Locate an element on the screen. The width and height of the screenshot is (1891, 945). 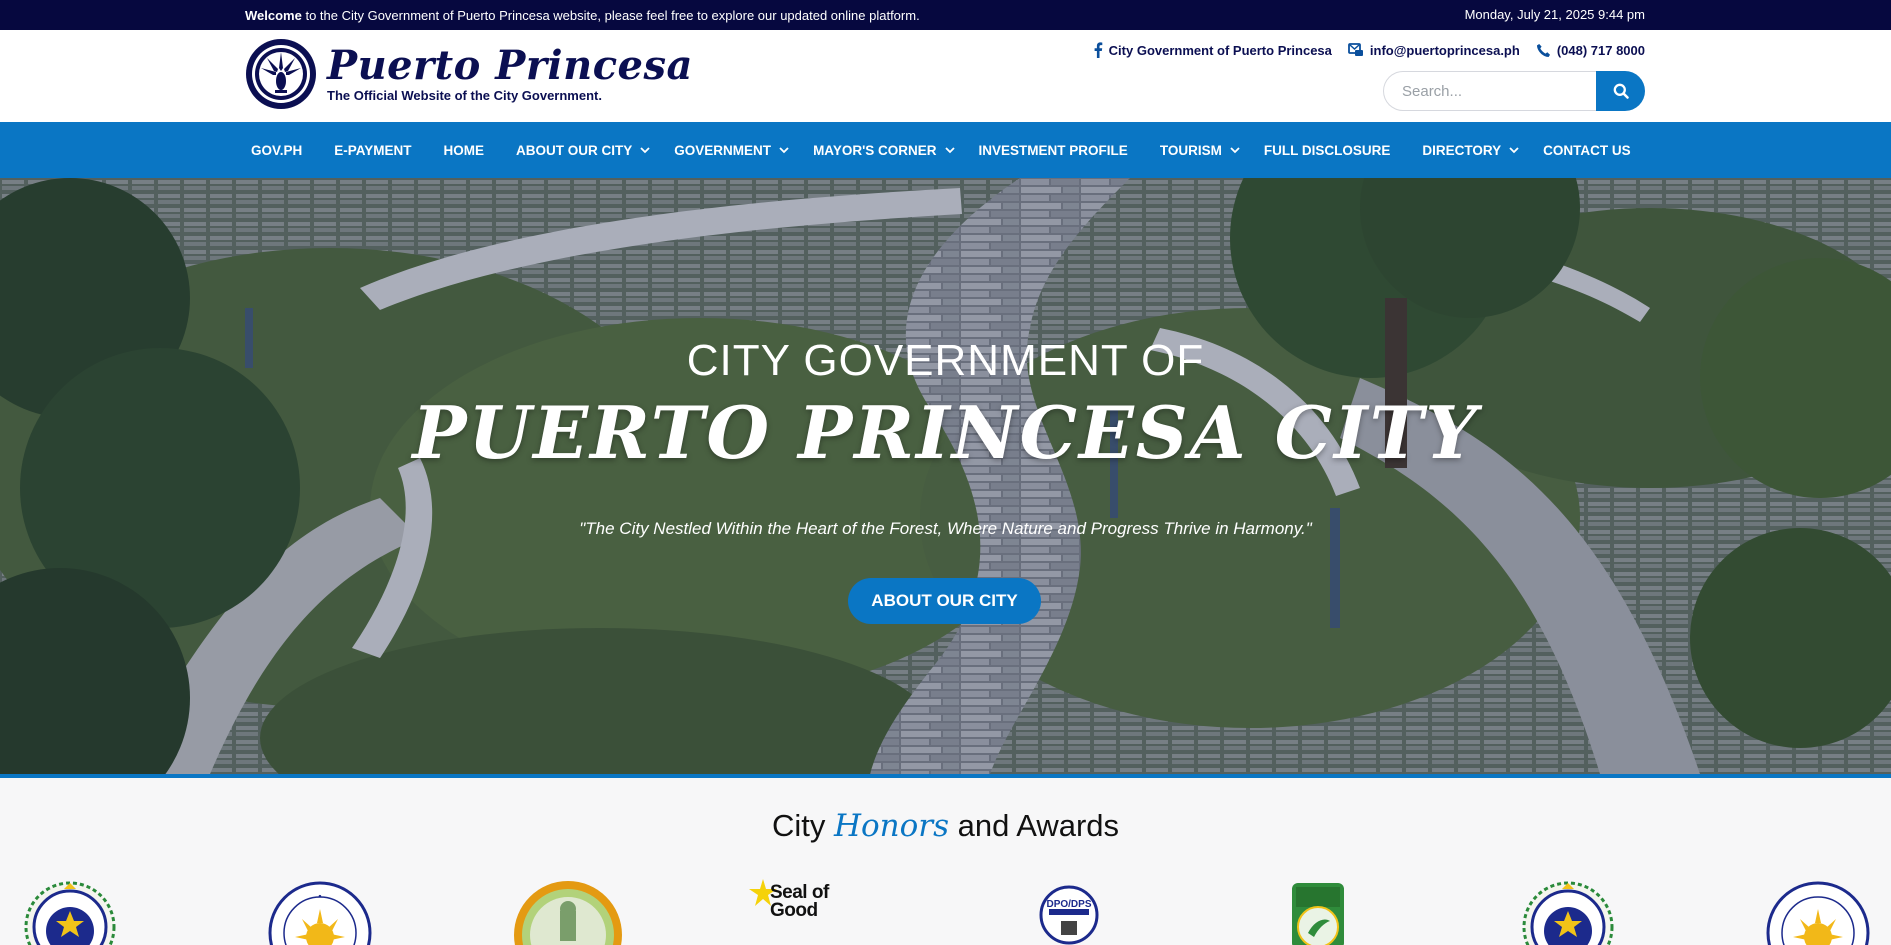
site-search is located at coordinates (1514, 91).